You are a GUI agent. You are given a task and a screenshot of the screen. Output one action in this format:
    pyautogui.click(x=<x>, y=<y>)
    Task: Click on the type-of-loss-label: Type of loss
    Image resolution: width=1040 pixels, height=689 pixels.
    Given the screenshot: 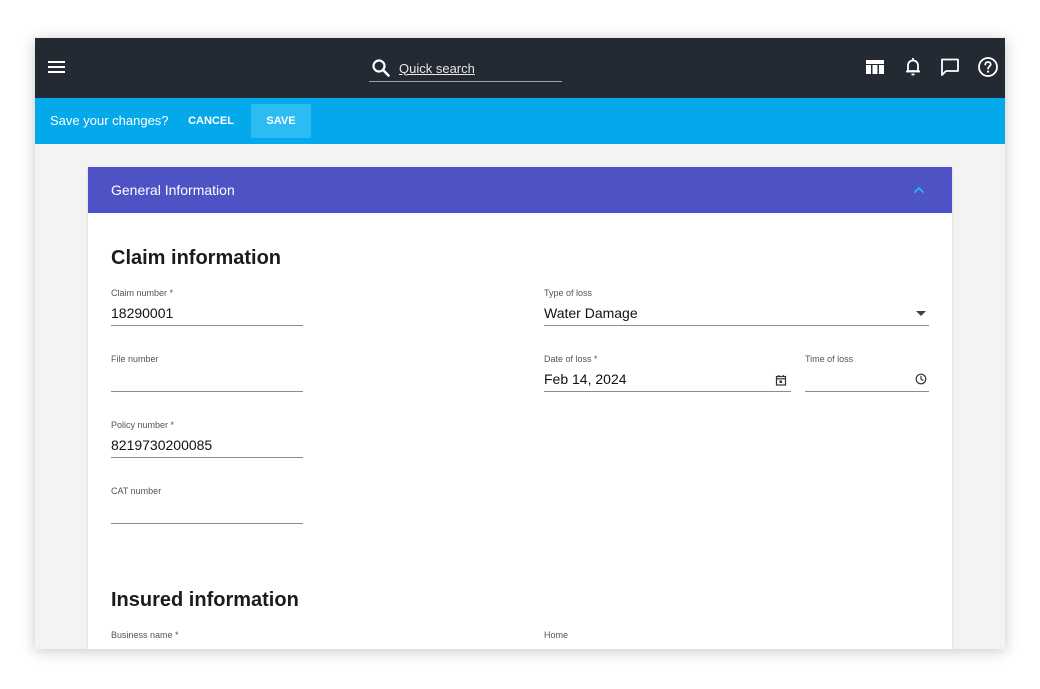 What is the action you would take?
    pyautogui.click(x=568, y=293)
    